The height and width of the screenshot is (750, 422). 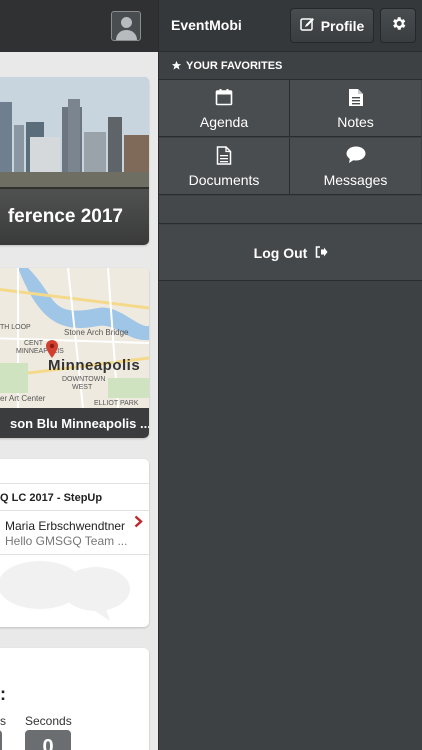 I want to click on map-city-label: Minneapolis, so click(x=94, y=365).